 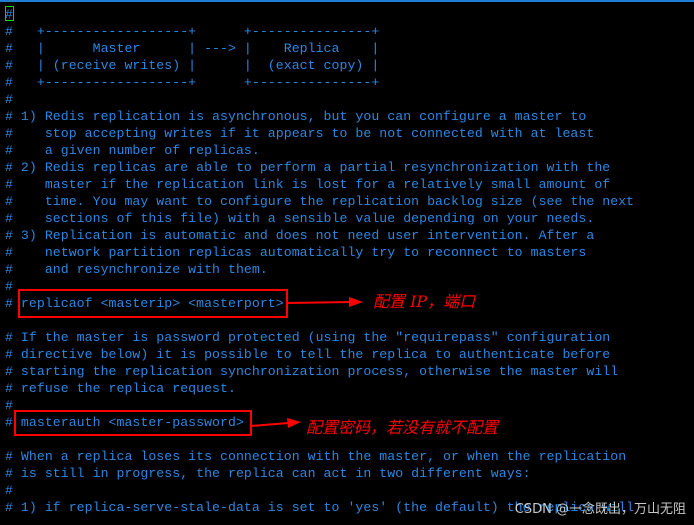 I want to click on masterauth-arrow-icon, so click(x=276, y=423).